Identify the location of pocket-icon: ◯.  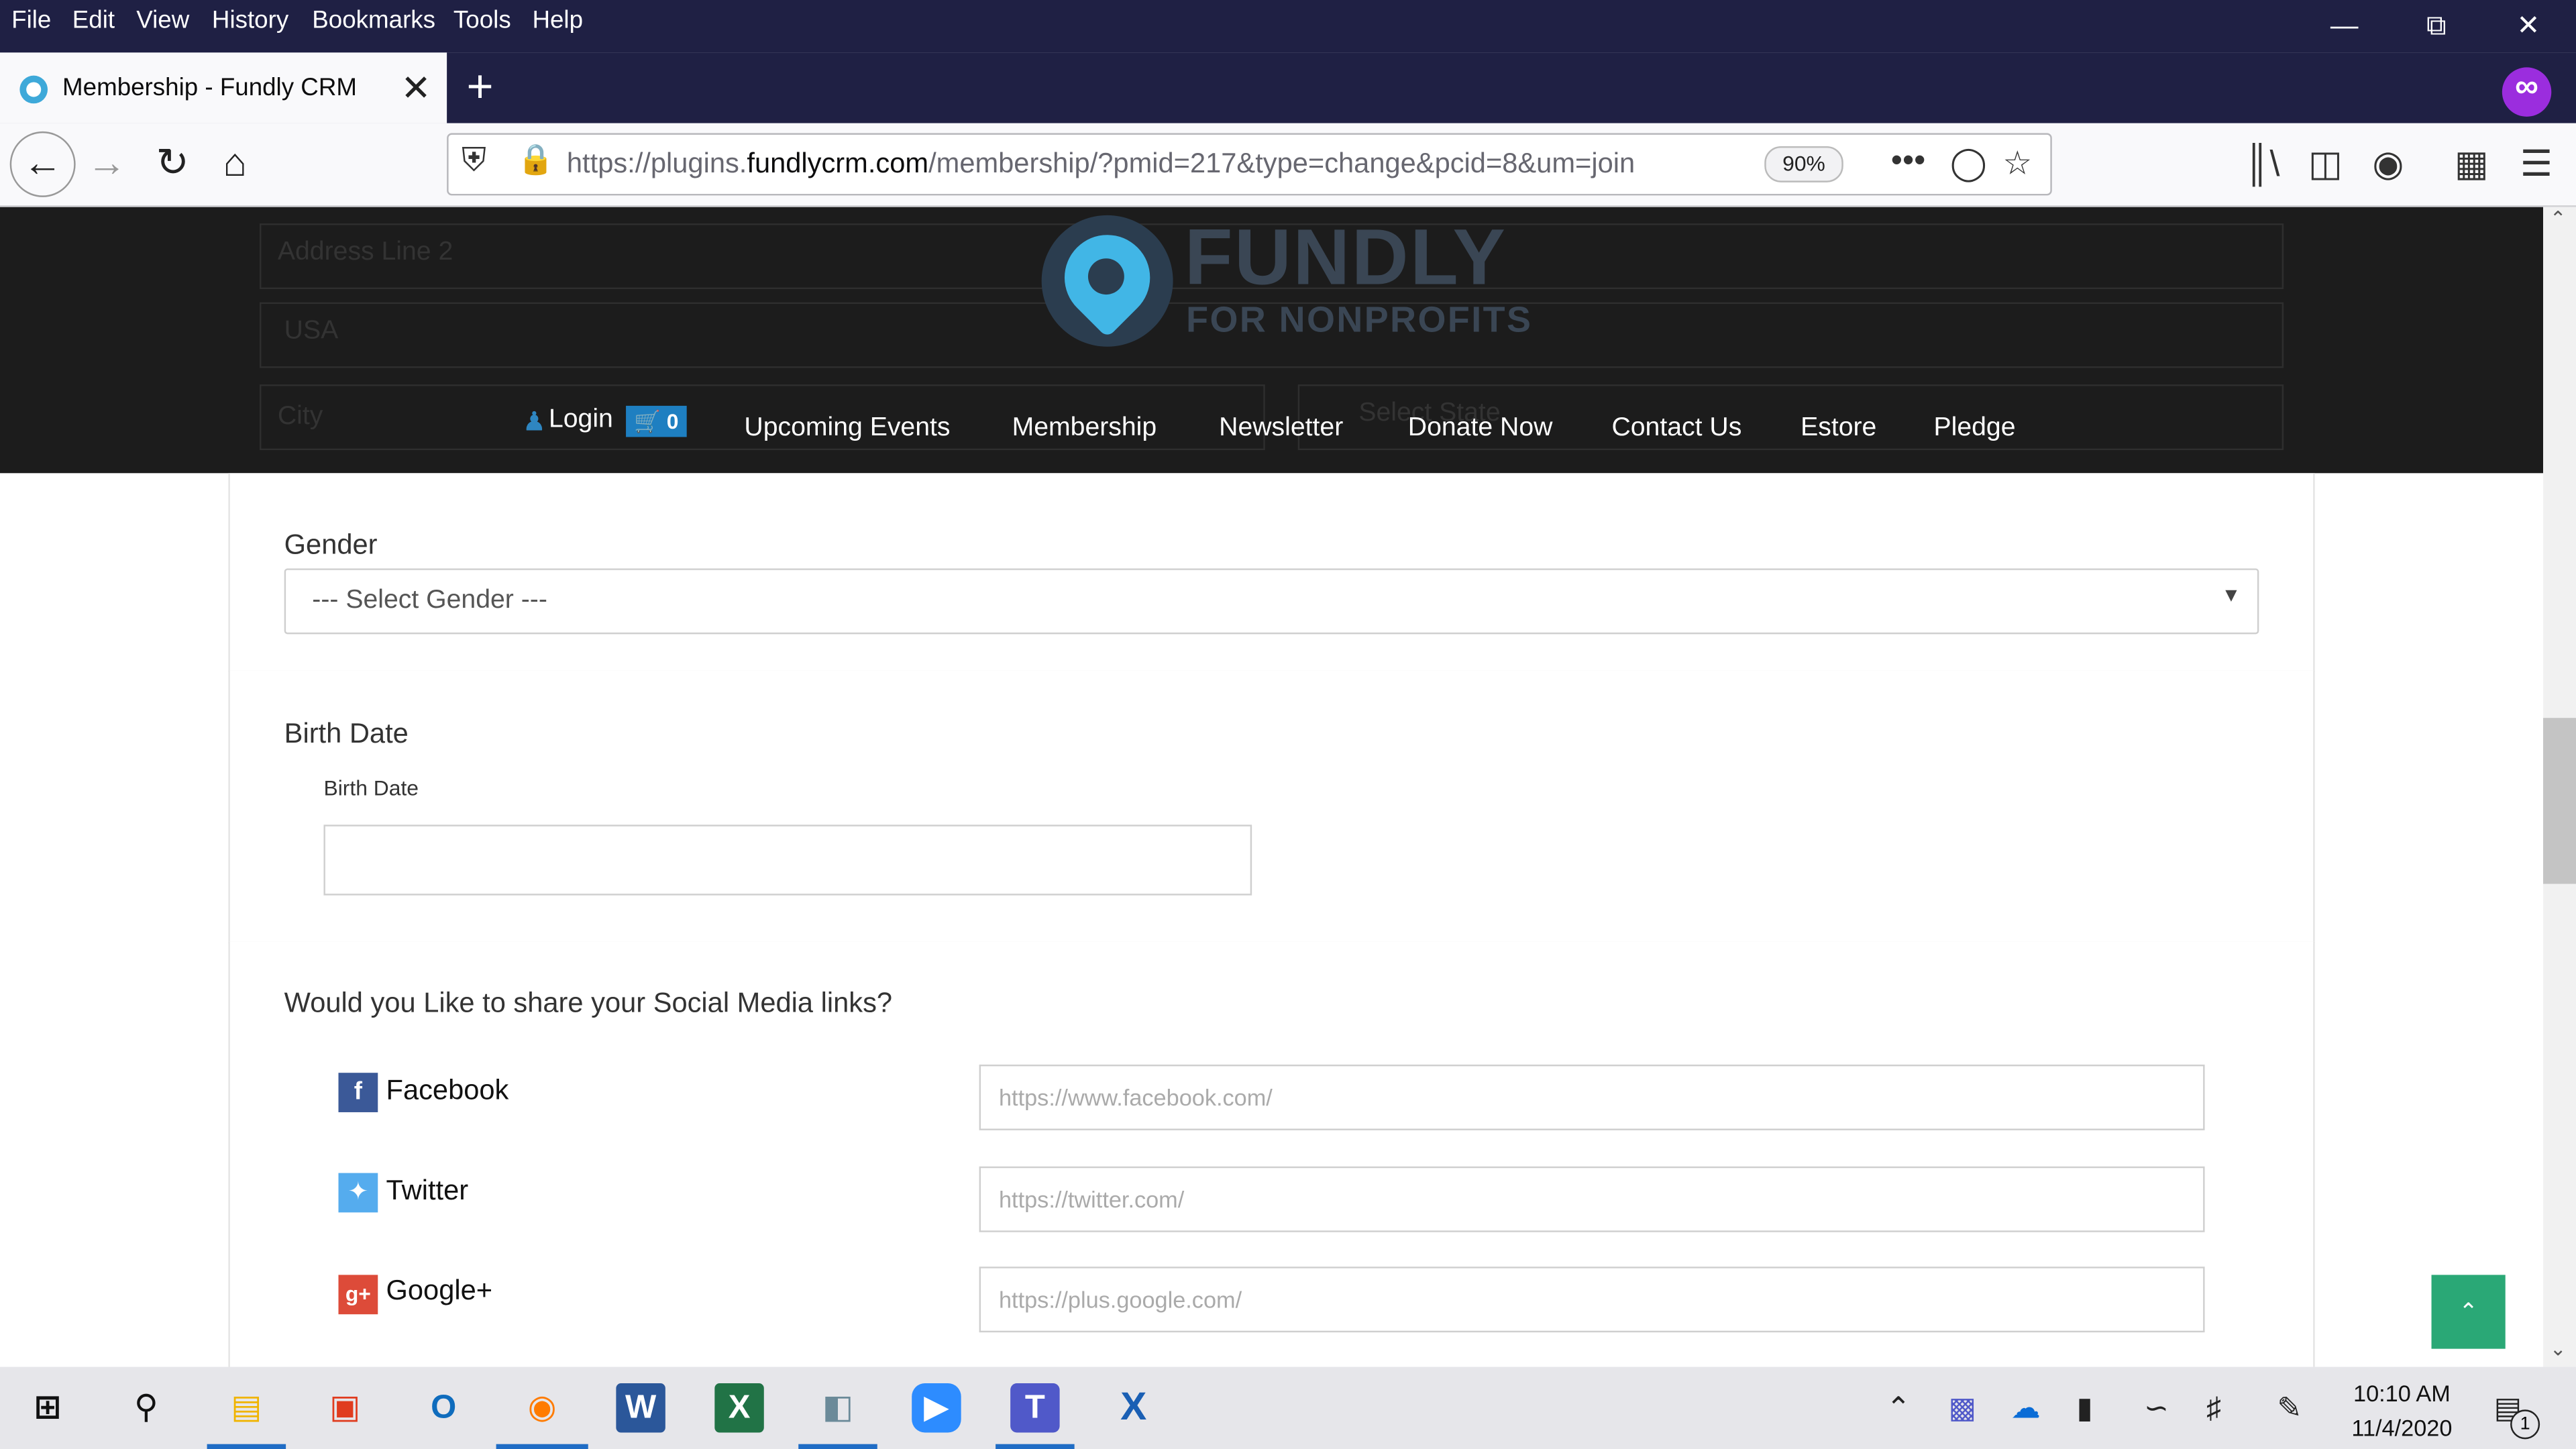
(1968, 163).